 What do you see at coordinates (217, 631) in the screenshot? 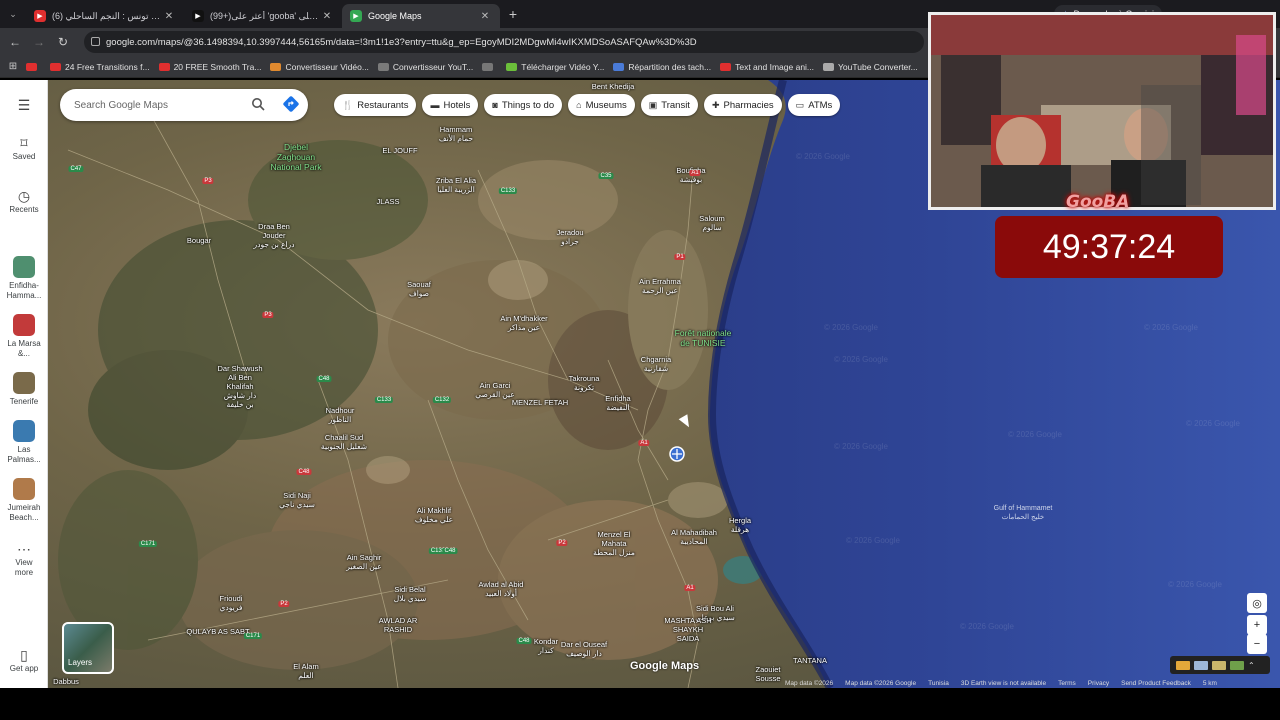
I see `place-label: QULAYB AS SABT` at bounding box center [217, 631].